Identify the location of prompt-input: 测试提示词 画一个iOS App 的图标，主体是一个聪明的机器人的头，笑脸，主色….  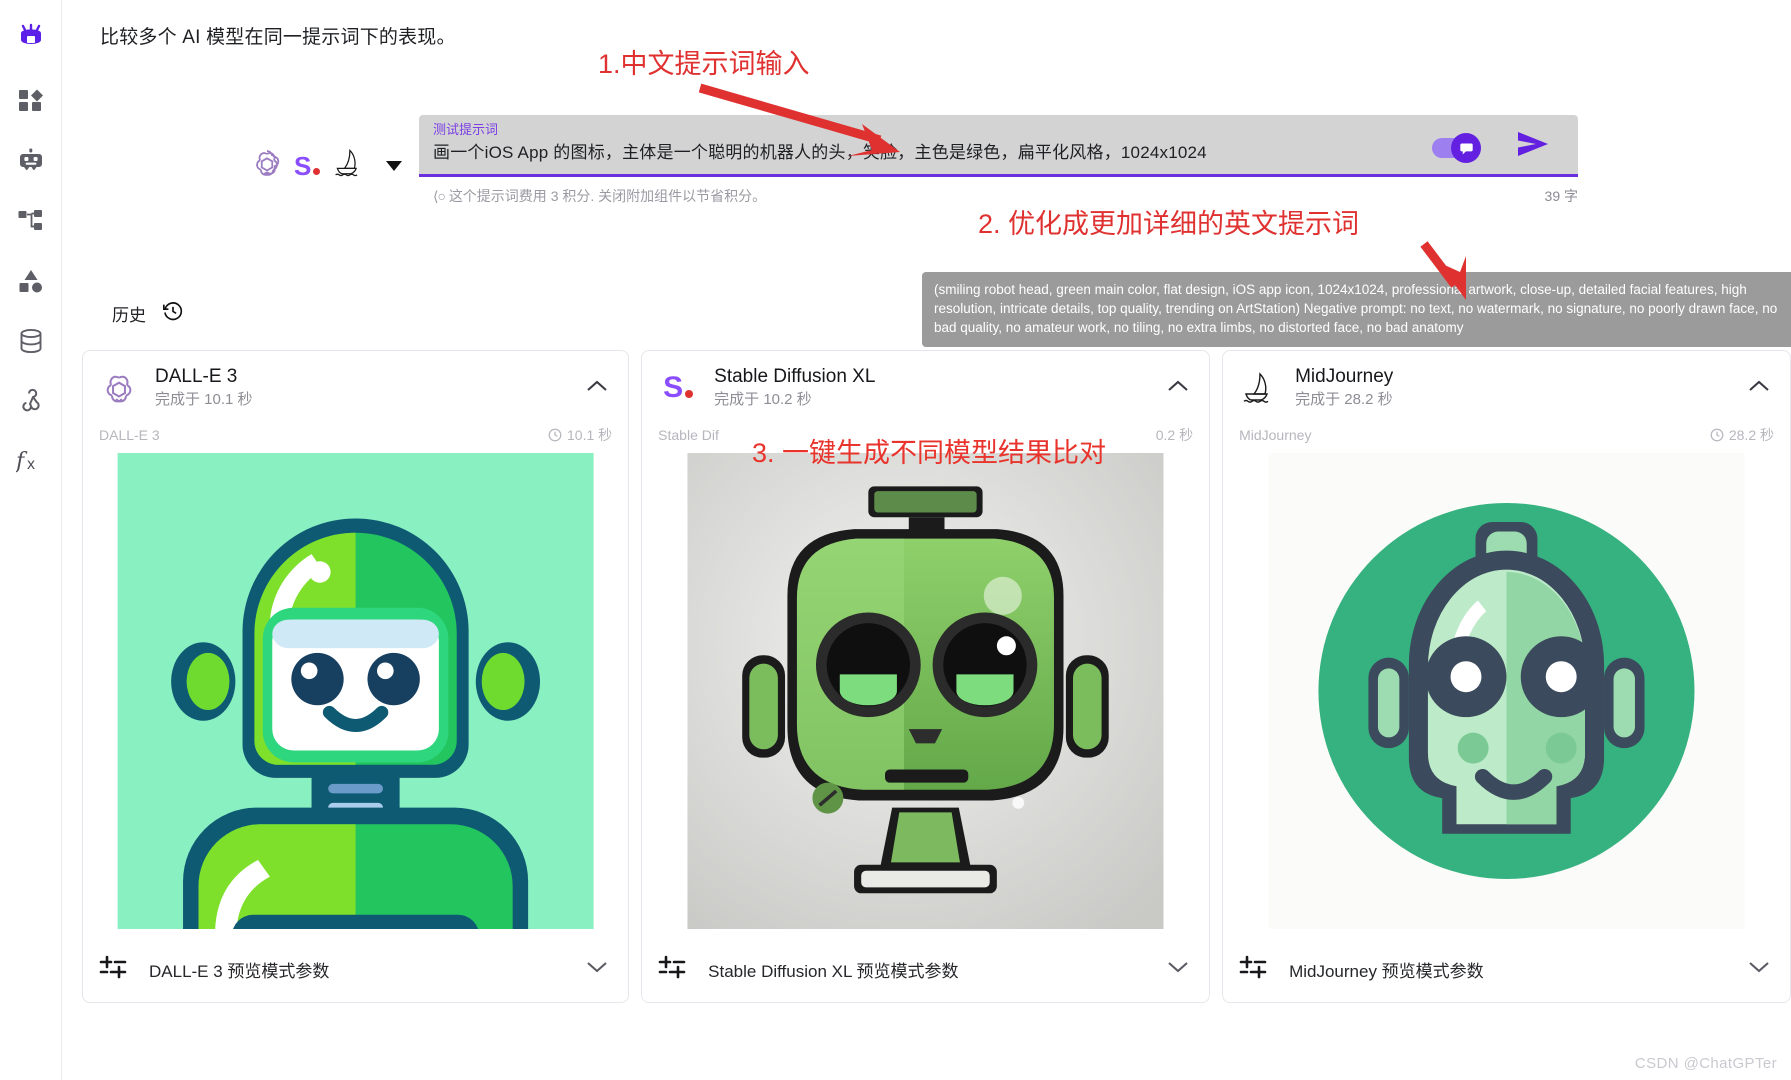
(998, 146).